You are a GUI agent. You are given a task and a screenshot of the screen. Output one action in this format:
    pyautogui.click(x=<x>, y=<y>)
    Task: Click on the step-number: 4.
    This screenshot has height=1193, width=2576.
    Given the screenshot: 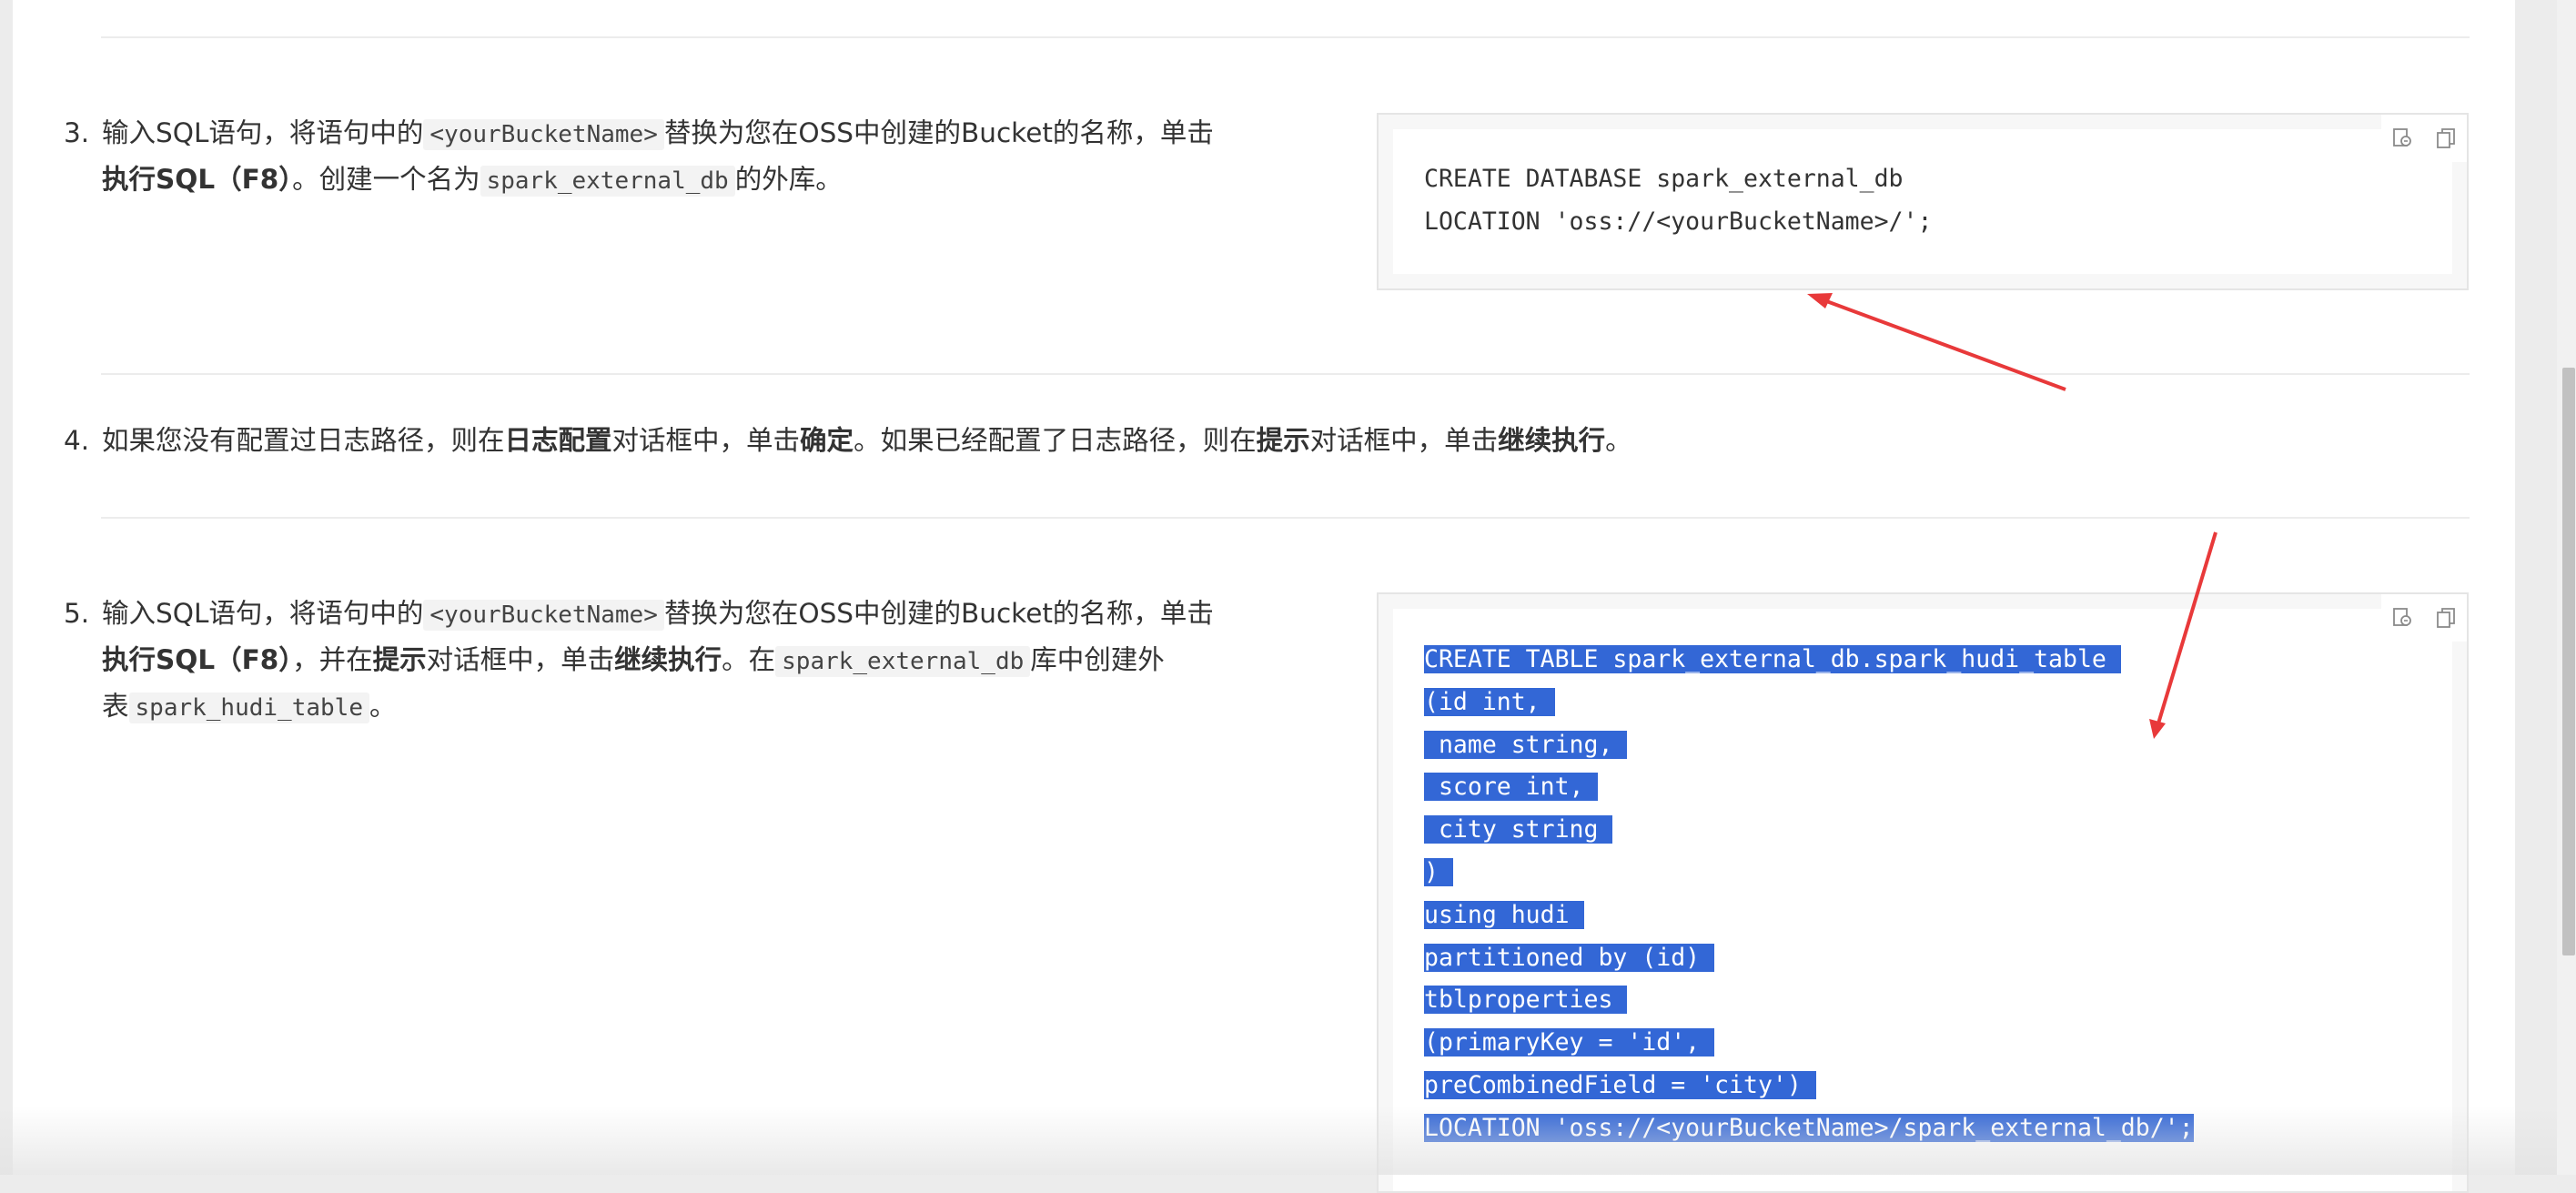 What is the action you would take?
    pyautogui.click(x=77, y=440)
    